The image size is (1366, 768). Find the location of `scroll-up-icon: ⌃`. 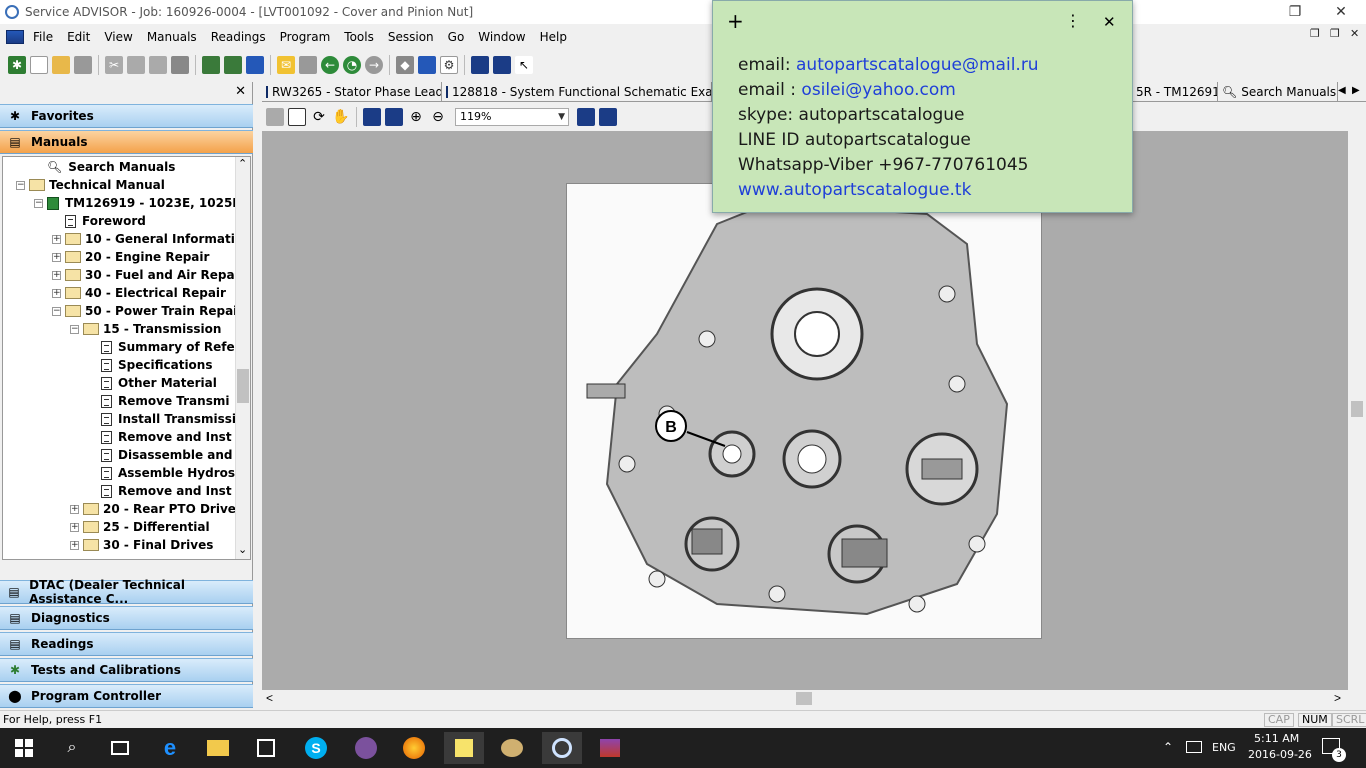

scroll-up-icon: ⌃ is located at coordinates (242, 163).